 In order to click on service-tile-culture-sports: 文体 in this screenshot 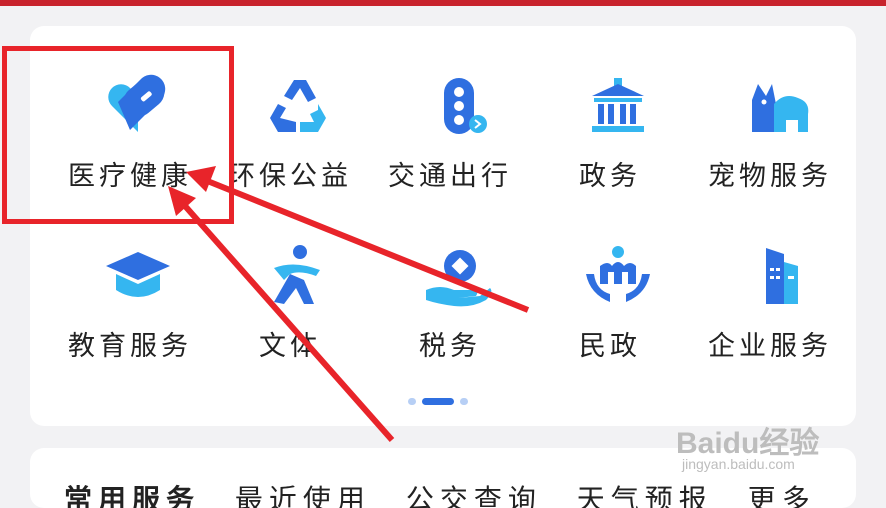, I will do `click(290, 279)`.